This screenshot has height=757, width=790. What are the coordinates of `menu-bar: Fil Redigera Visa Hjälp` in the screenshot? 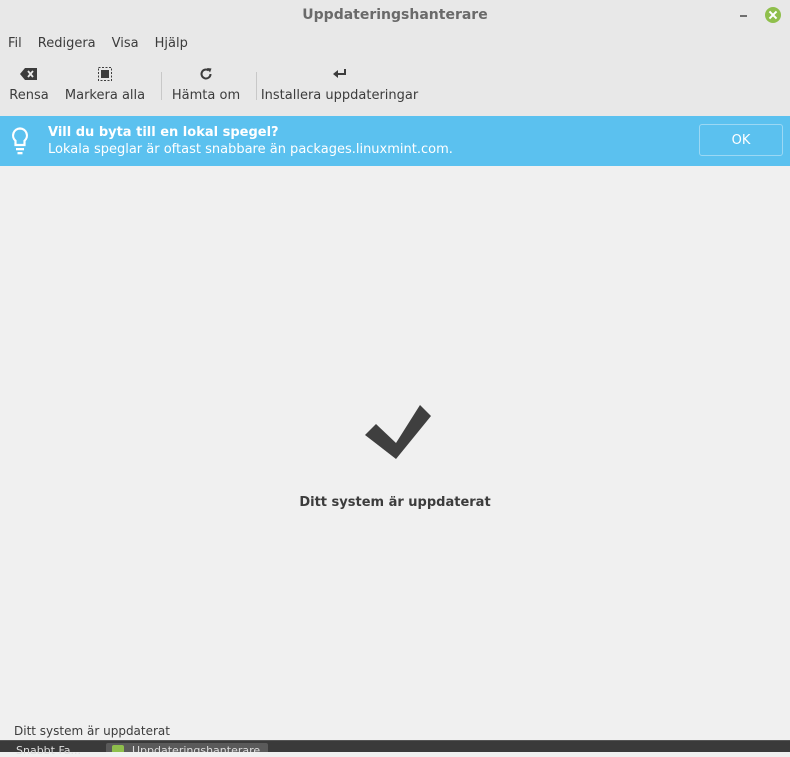 It's located at (395, 43).